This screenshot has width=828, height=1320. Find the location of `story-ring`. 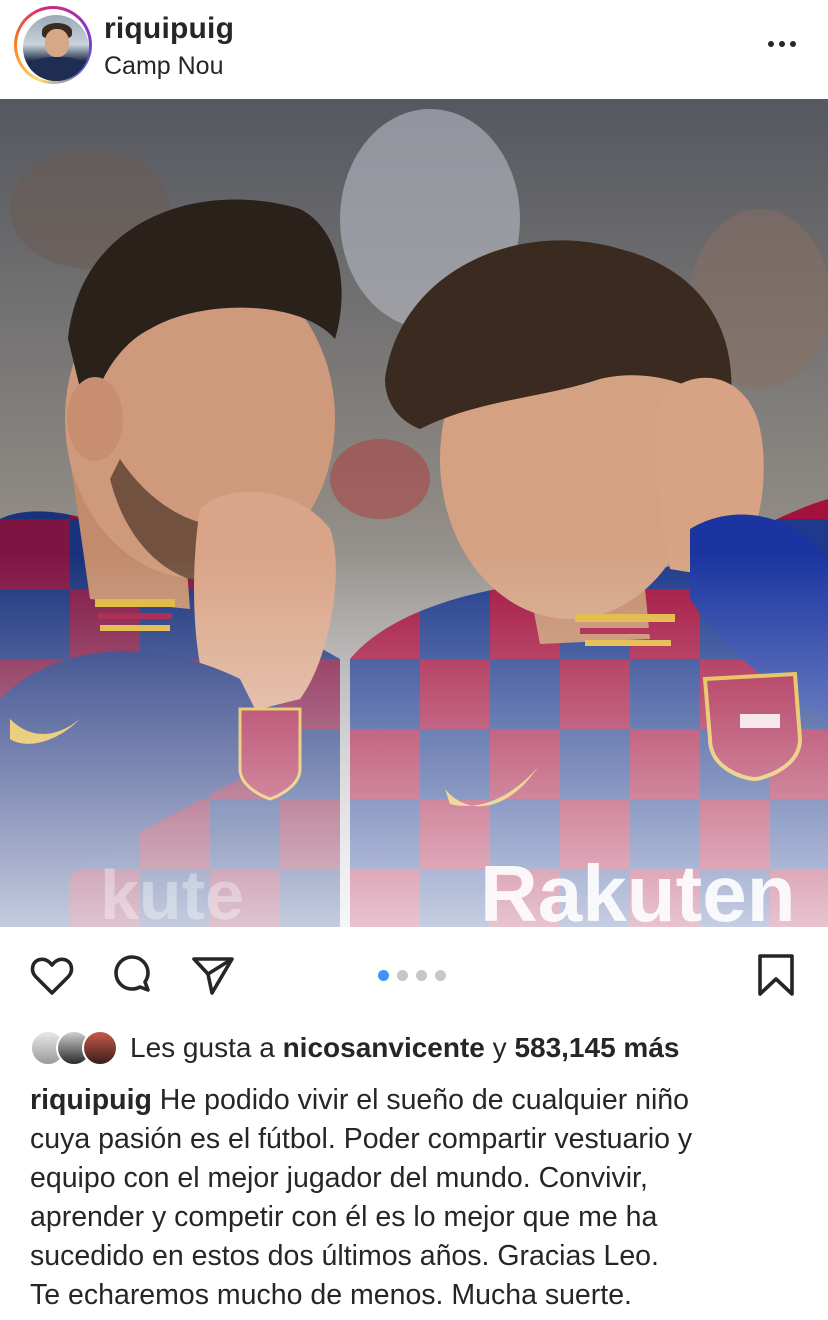

story-ring is located at coordinates (53, 45).